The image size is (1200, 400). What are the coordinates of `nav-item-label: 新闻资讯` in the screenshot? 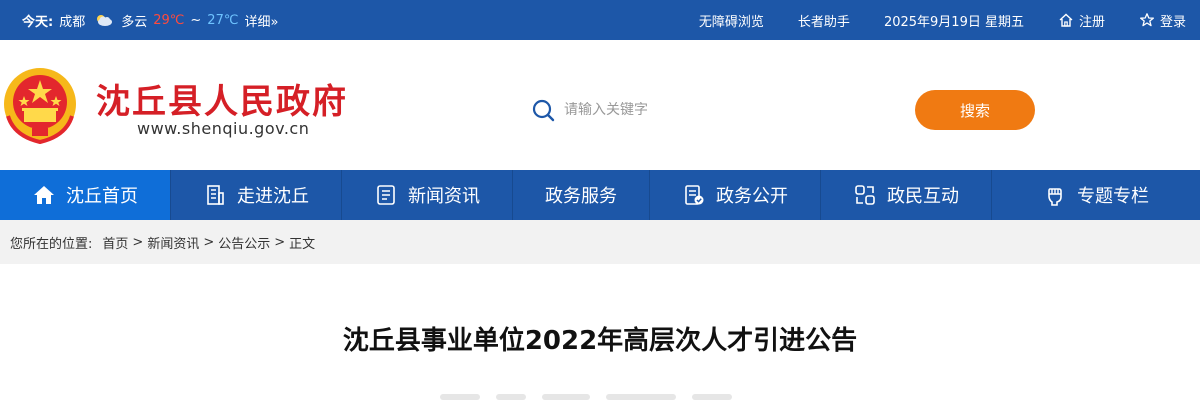 It's located at (444, 196).